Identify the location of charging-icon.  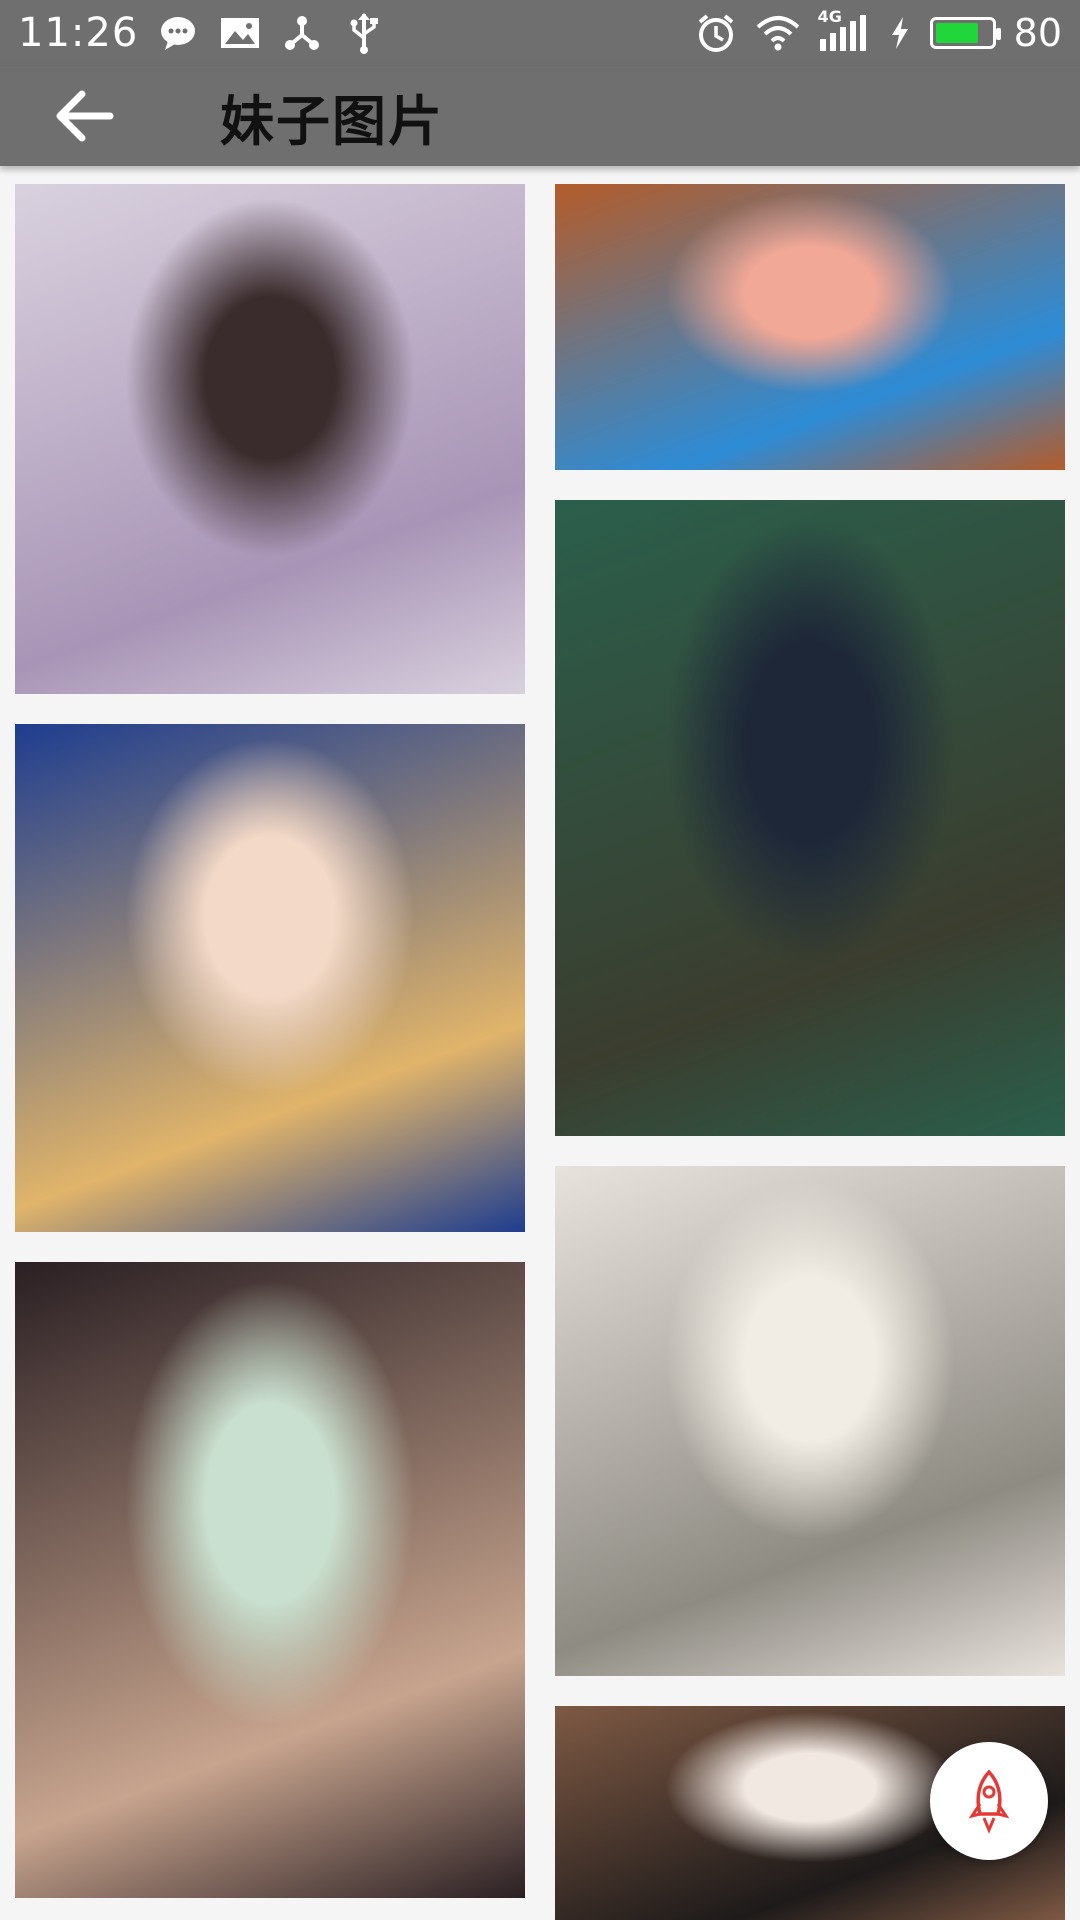
(900, 33).